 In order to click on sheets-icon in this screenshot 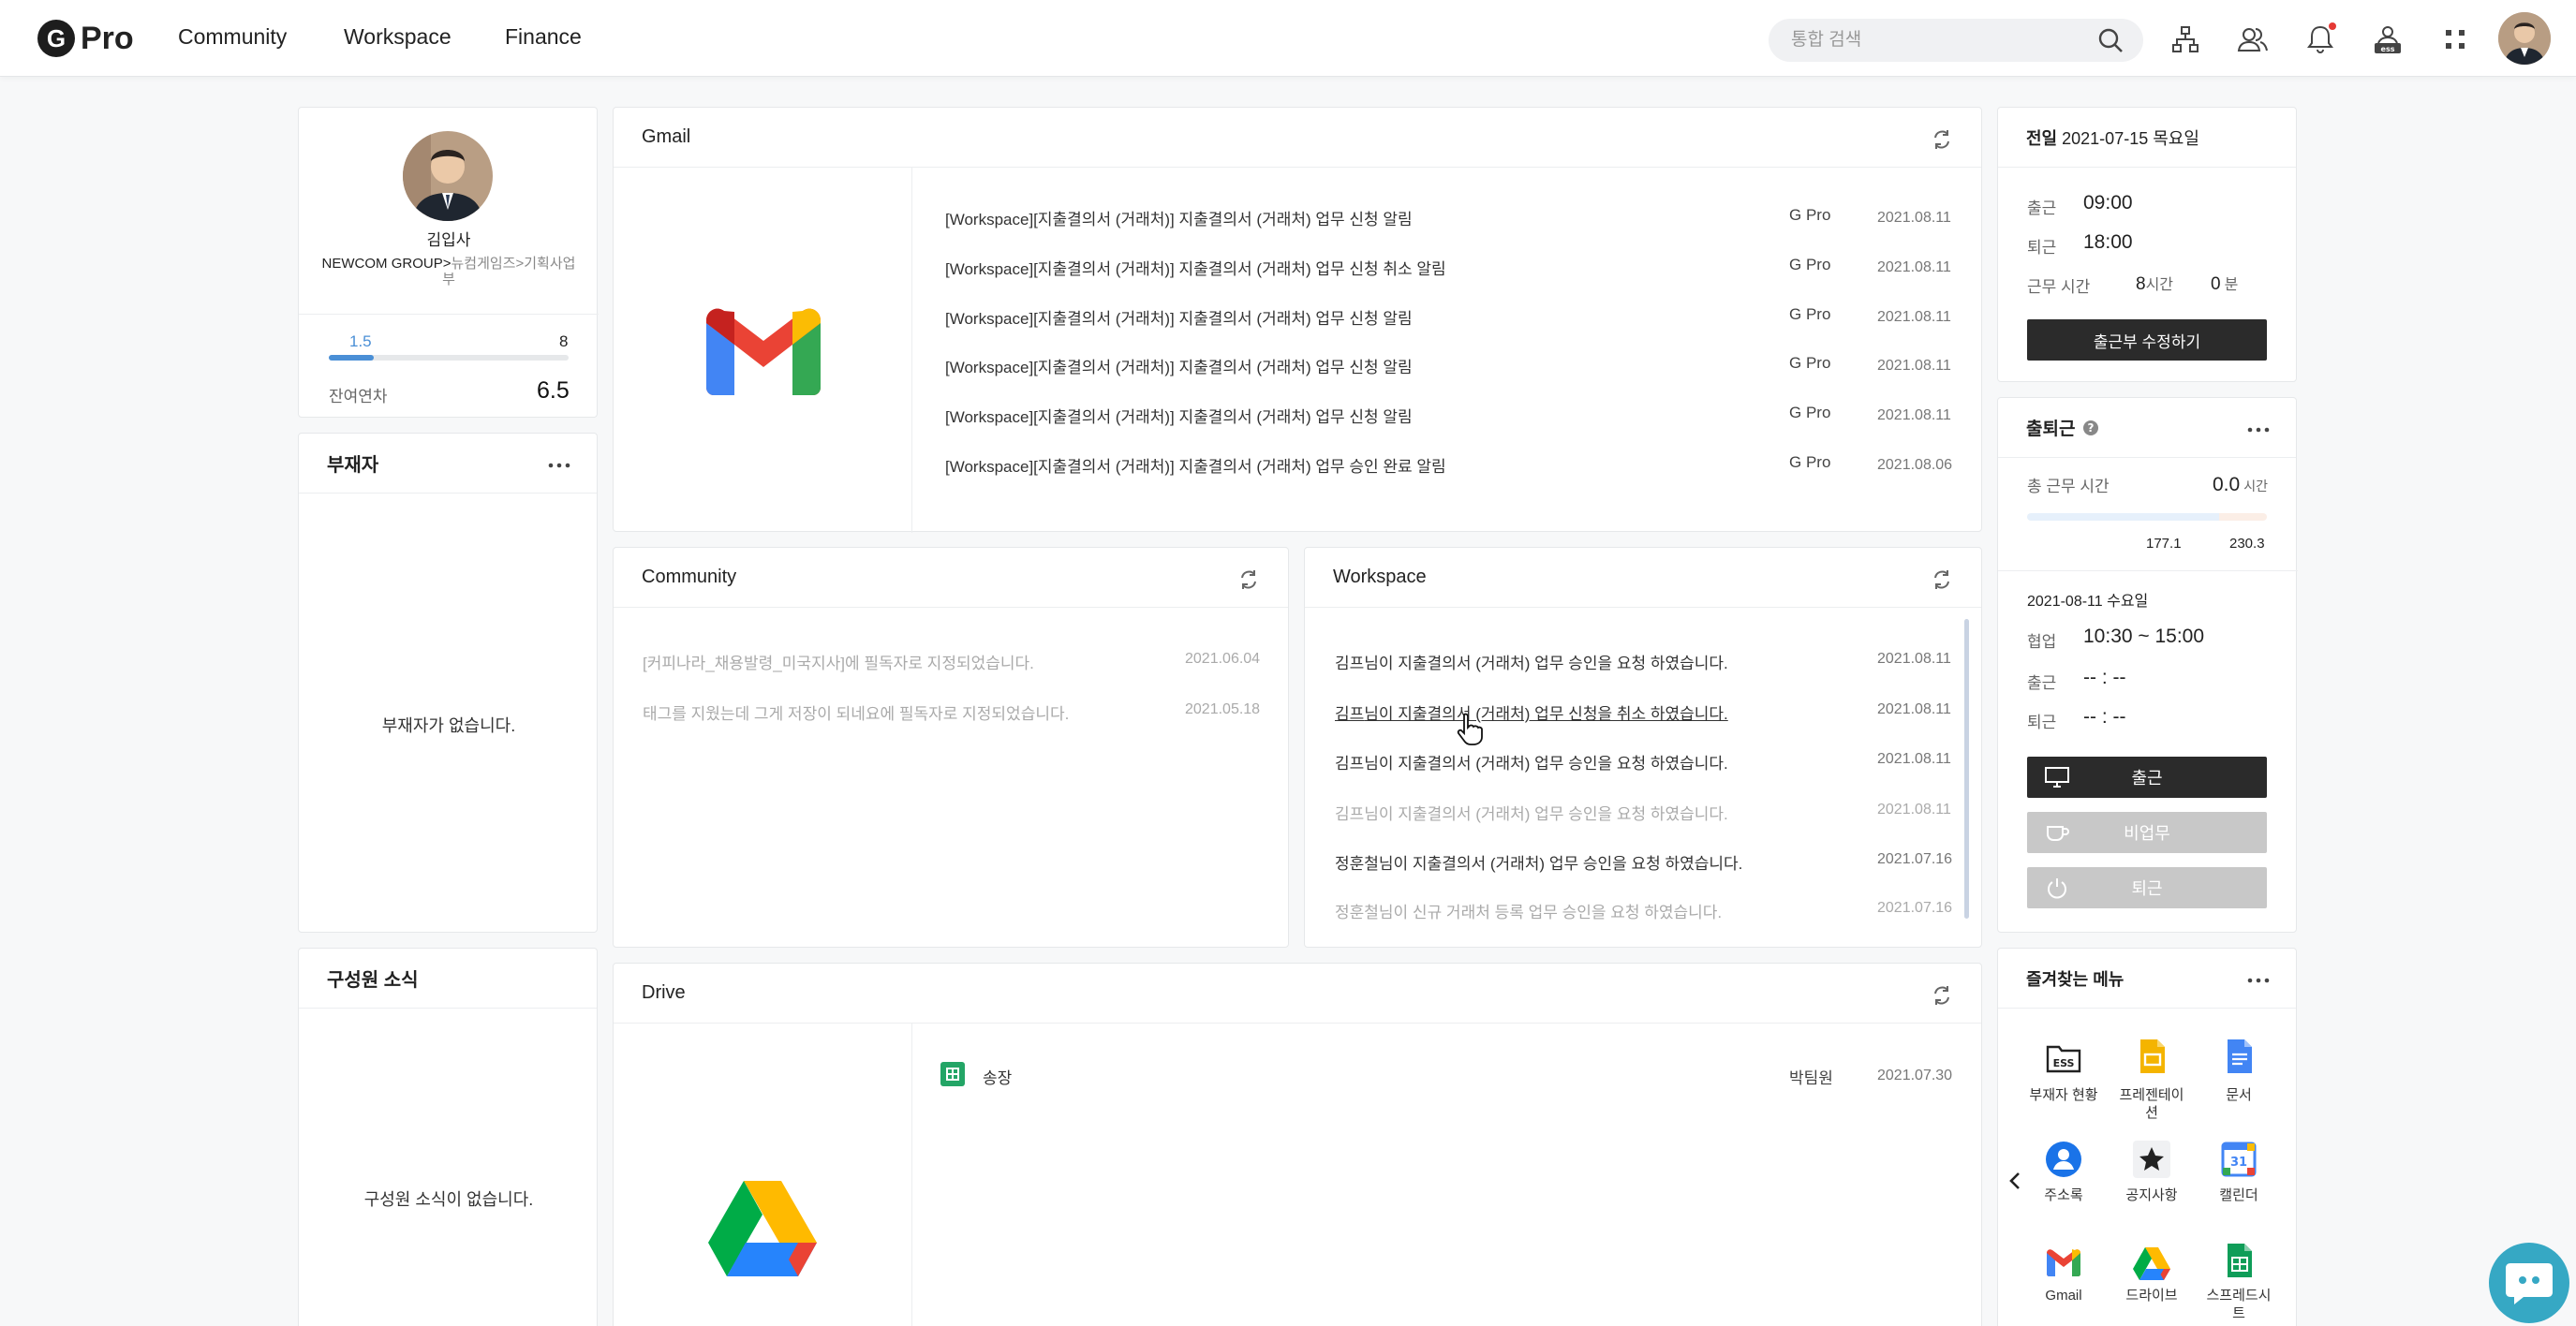, I will do `click(2239, 1260)`.